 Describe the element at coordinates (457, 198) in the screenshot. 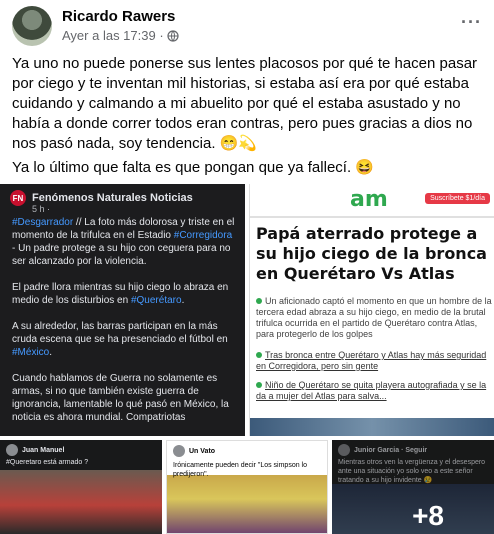

I see `subscribe-button: Suscríbete $1/día` at that location.